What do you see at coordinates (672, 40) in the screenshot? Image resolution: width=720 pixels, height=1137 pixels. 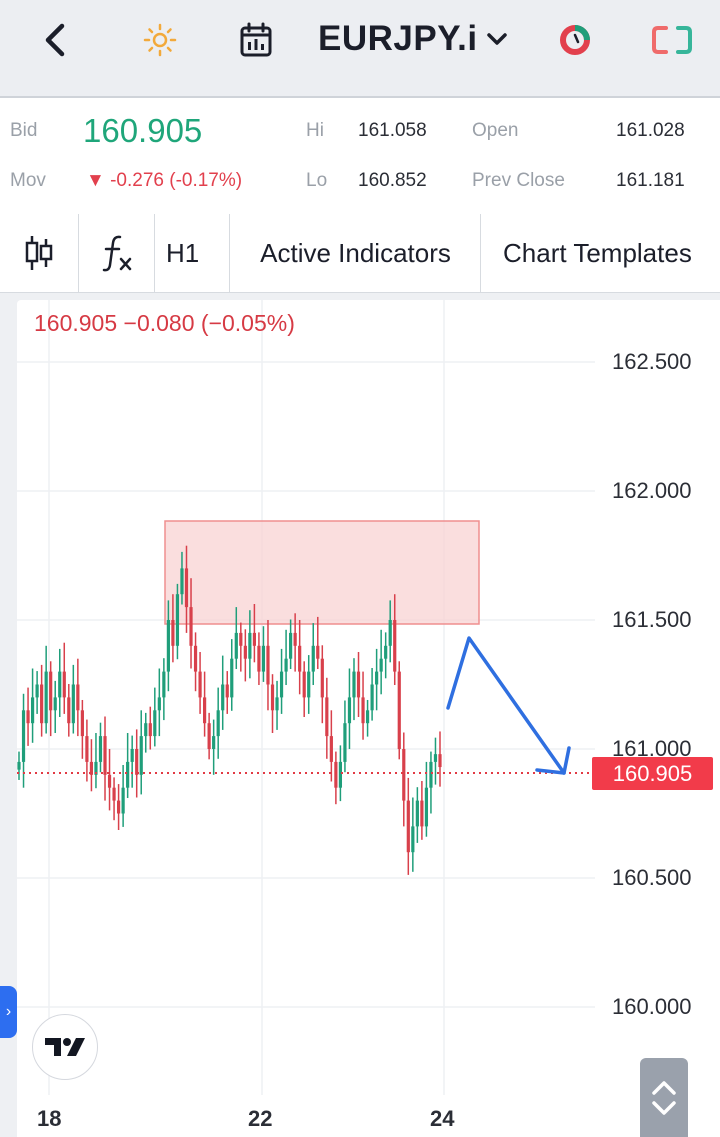 I see `fullscreen-button` at bounding box center [672, 40].